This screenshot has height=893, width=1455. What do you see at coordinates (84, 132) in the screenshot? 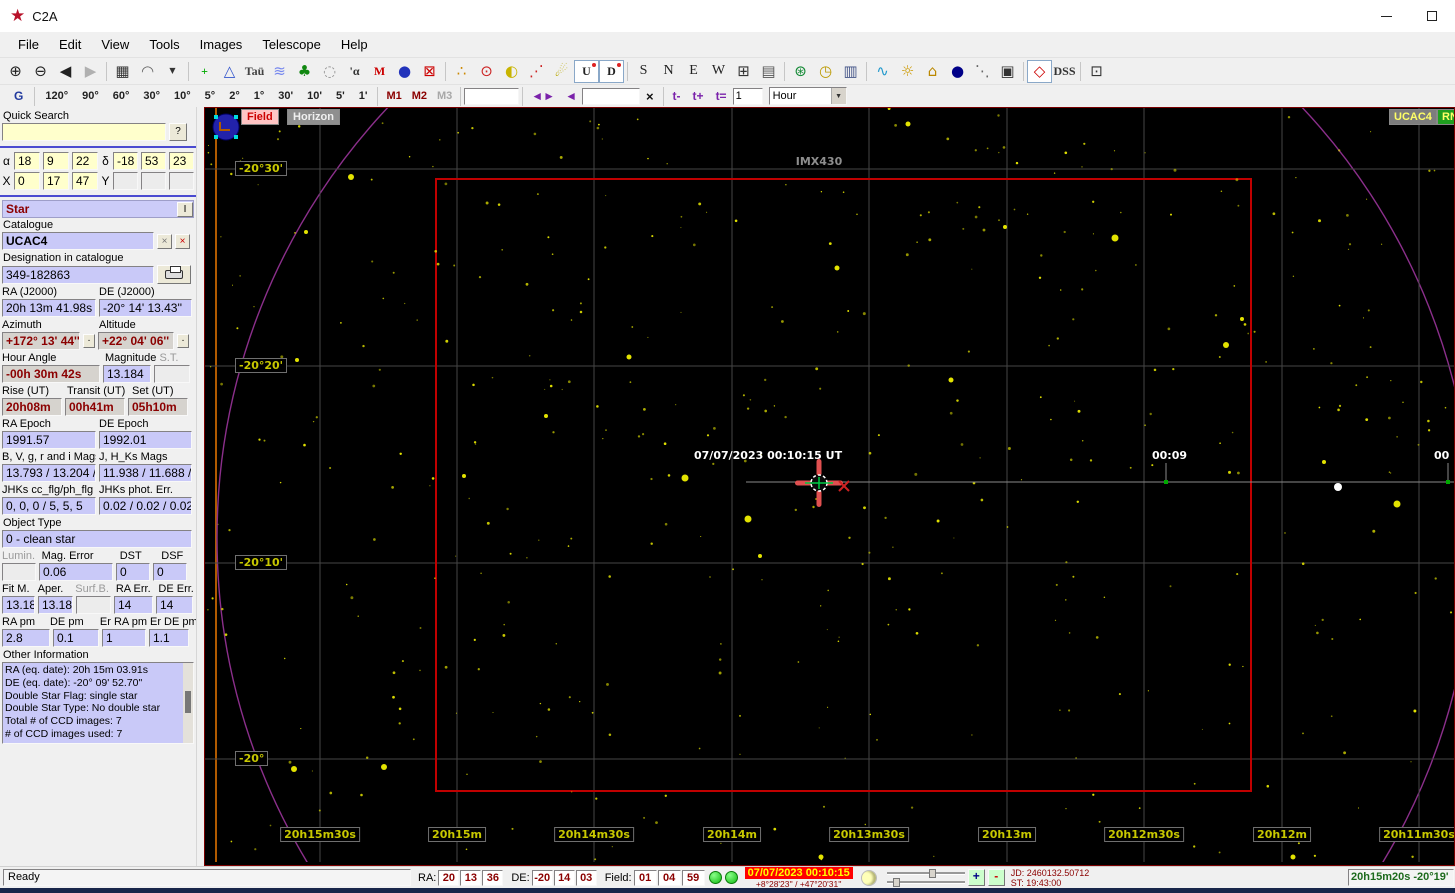
I see `quick-search-input` at bounding box center [84, 132].